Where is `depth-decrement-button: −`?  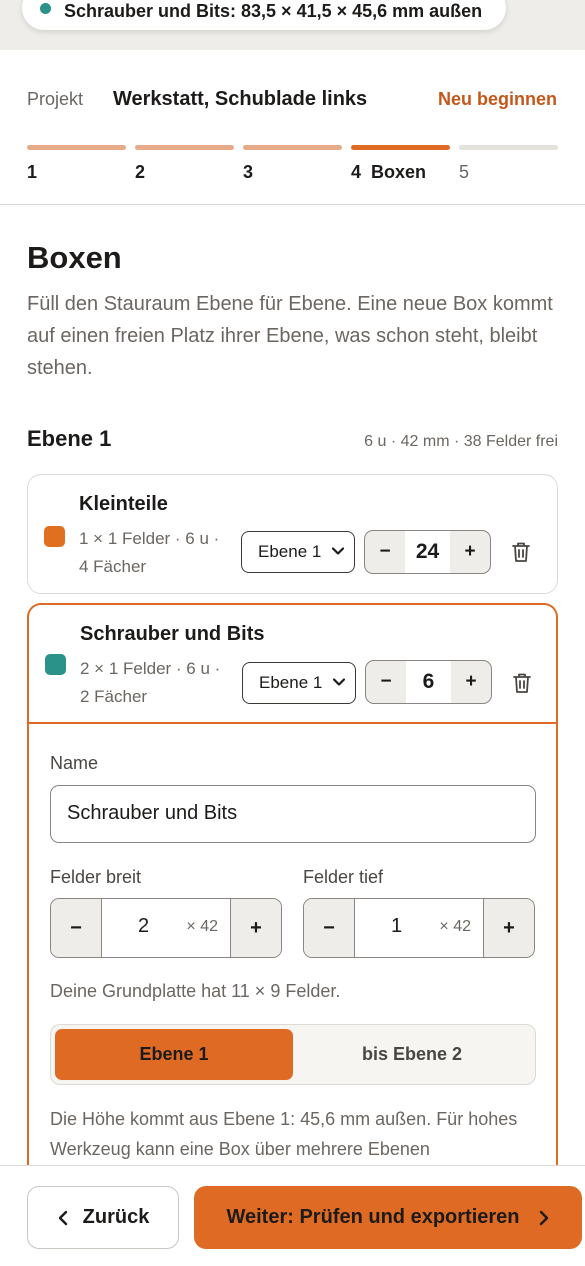
depth-decrement-button: − is located at coordinates (329, 928).